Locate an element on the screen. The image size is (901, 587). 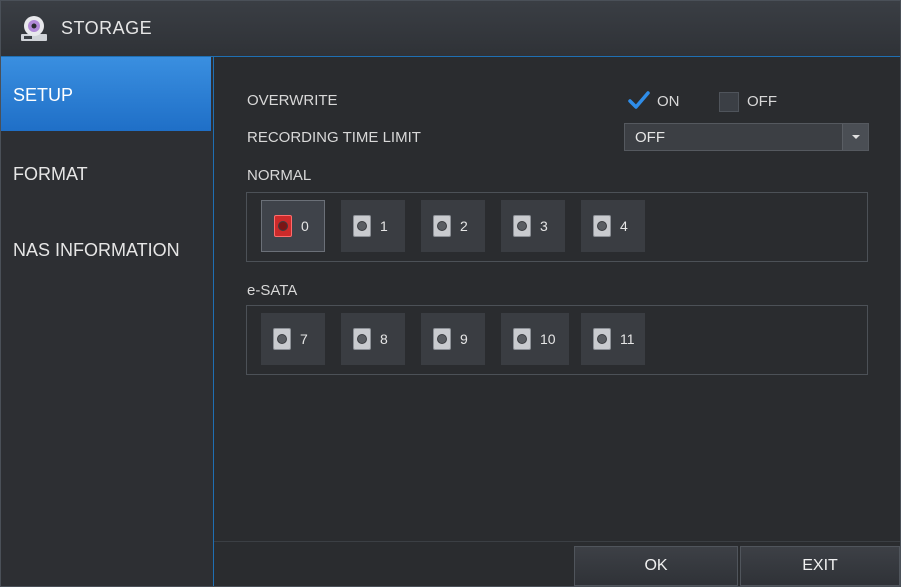
overwrite-off-label: OFF is located at coordinates (762, 101).